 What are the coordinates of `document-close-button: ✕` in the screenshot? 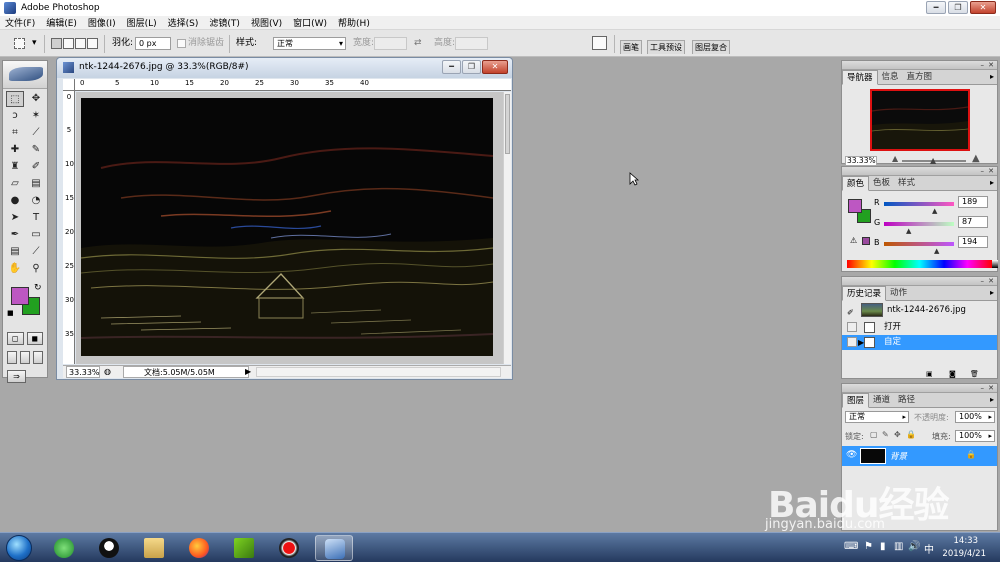 It's located at (495, 67).